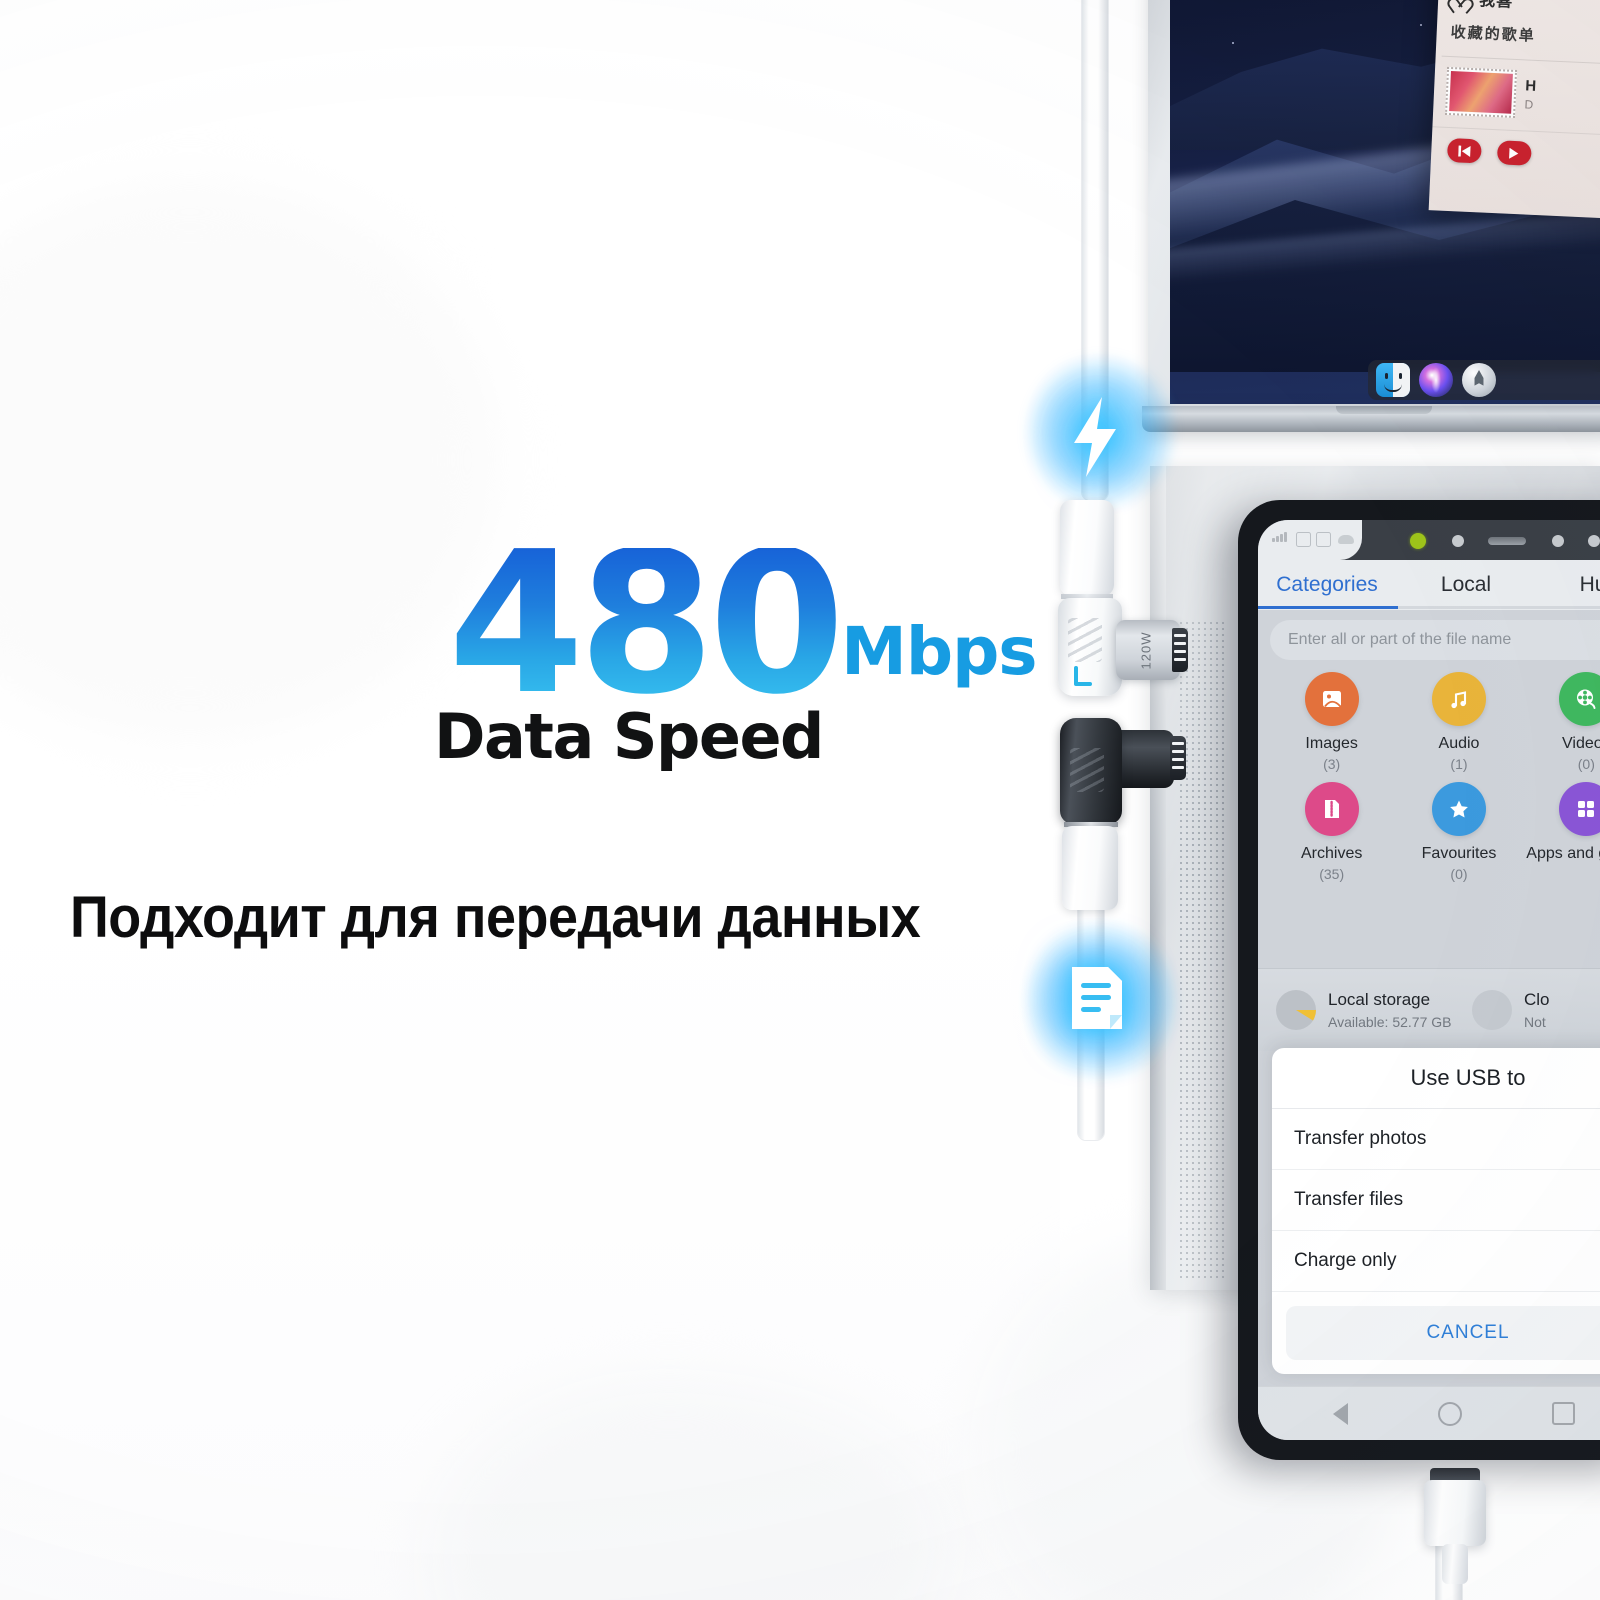  Describe the element at coordinates (1379, 999) in the screenshot. I see `storage-title: Local storage` at that location.